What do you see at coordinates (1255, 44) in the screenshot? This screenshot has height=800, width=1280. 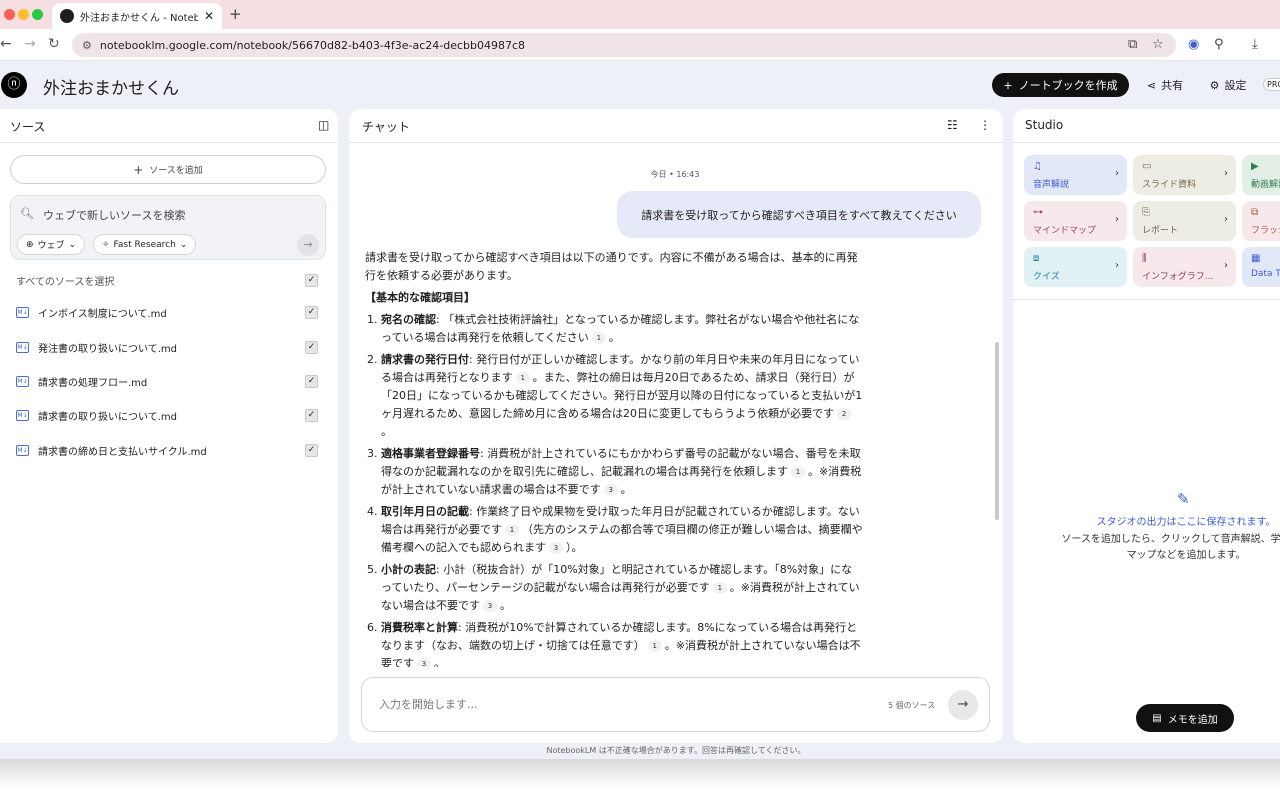 I see `download-icon: ⤓` at bounding box center [1255, 44].